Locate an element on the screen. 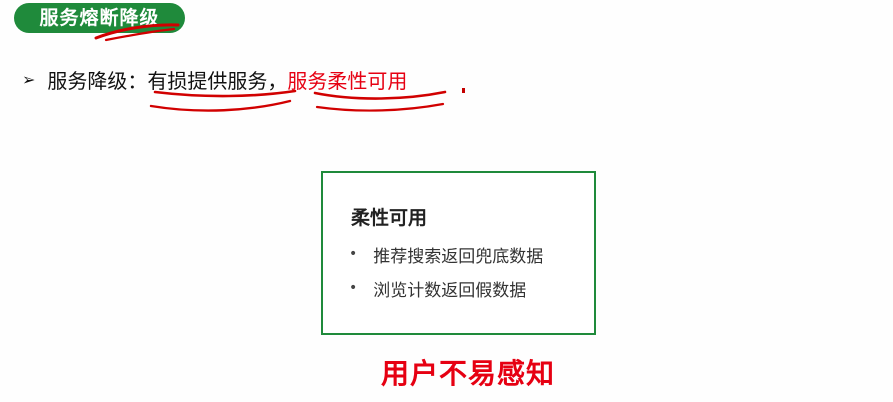 The width and height of the screenshot is (893, 402). stray-ink-mark is located at coordinates (463, 90).